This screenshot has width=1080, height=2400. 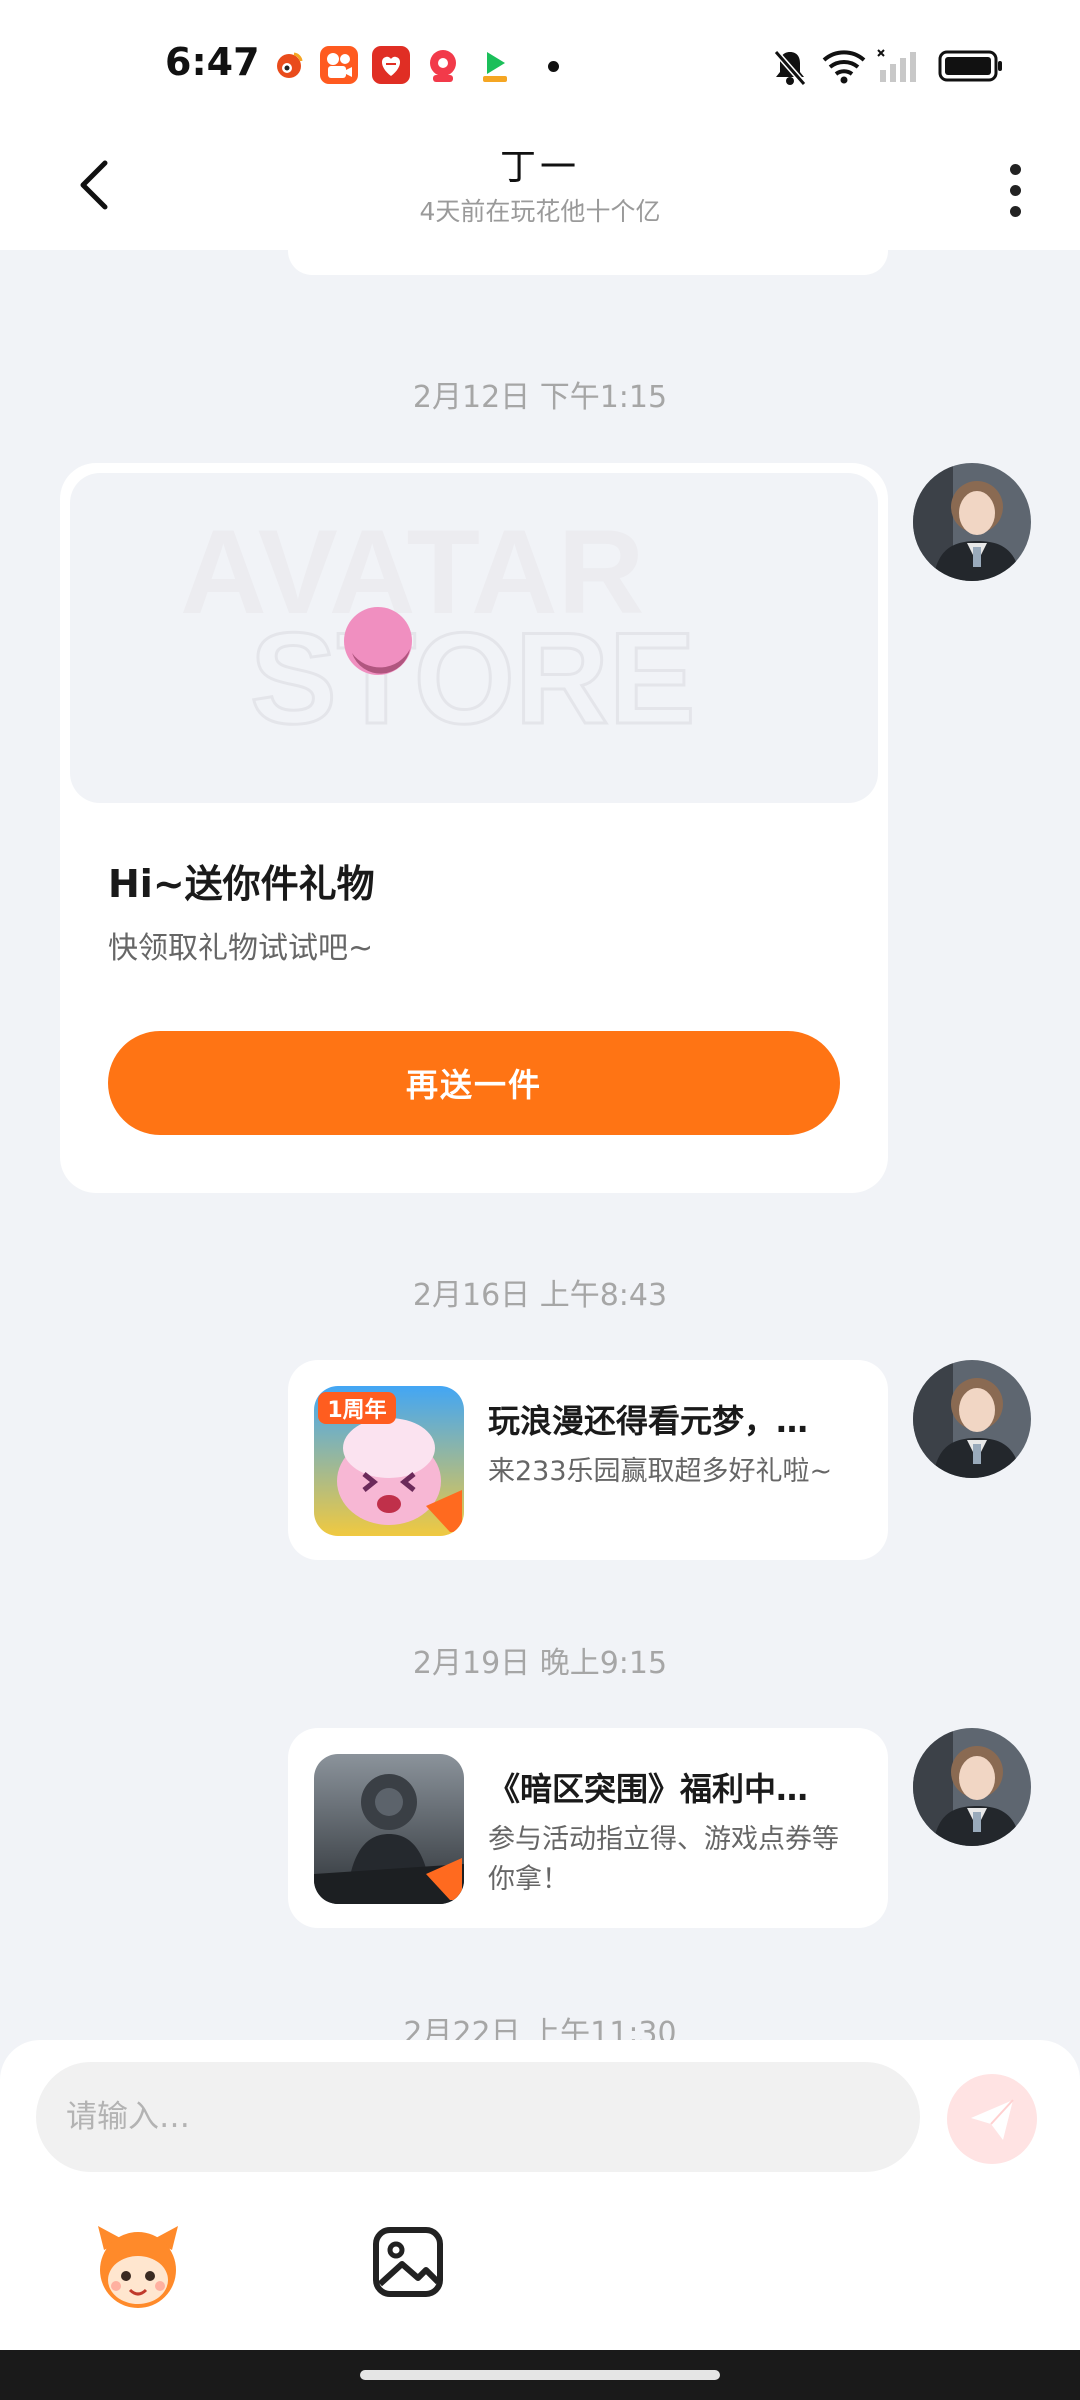 I want to click on kuaishou-icon, so click(x=339, y=65).